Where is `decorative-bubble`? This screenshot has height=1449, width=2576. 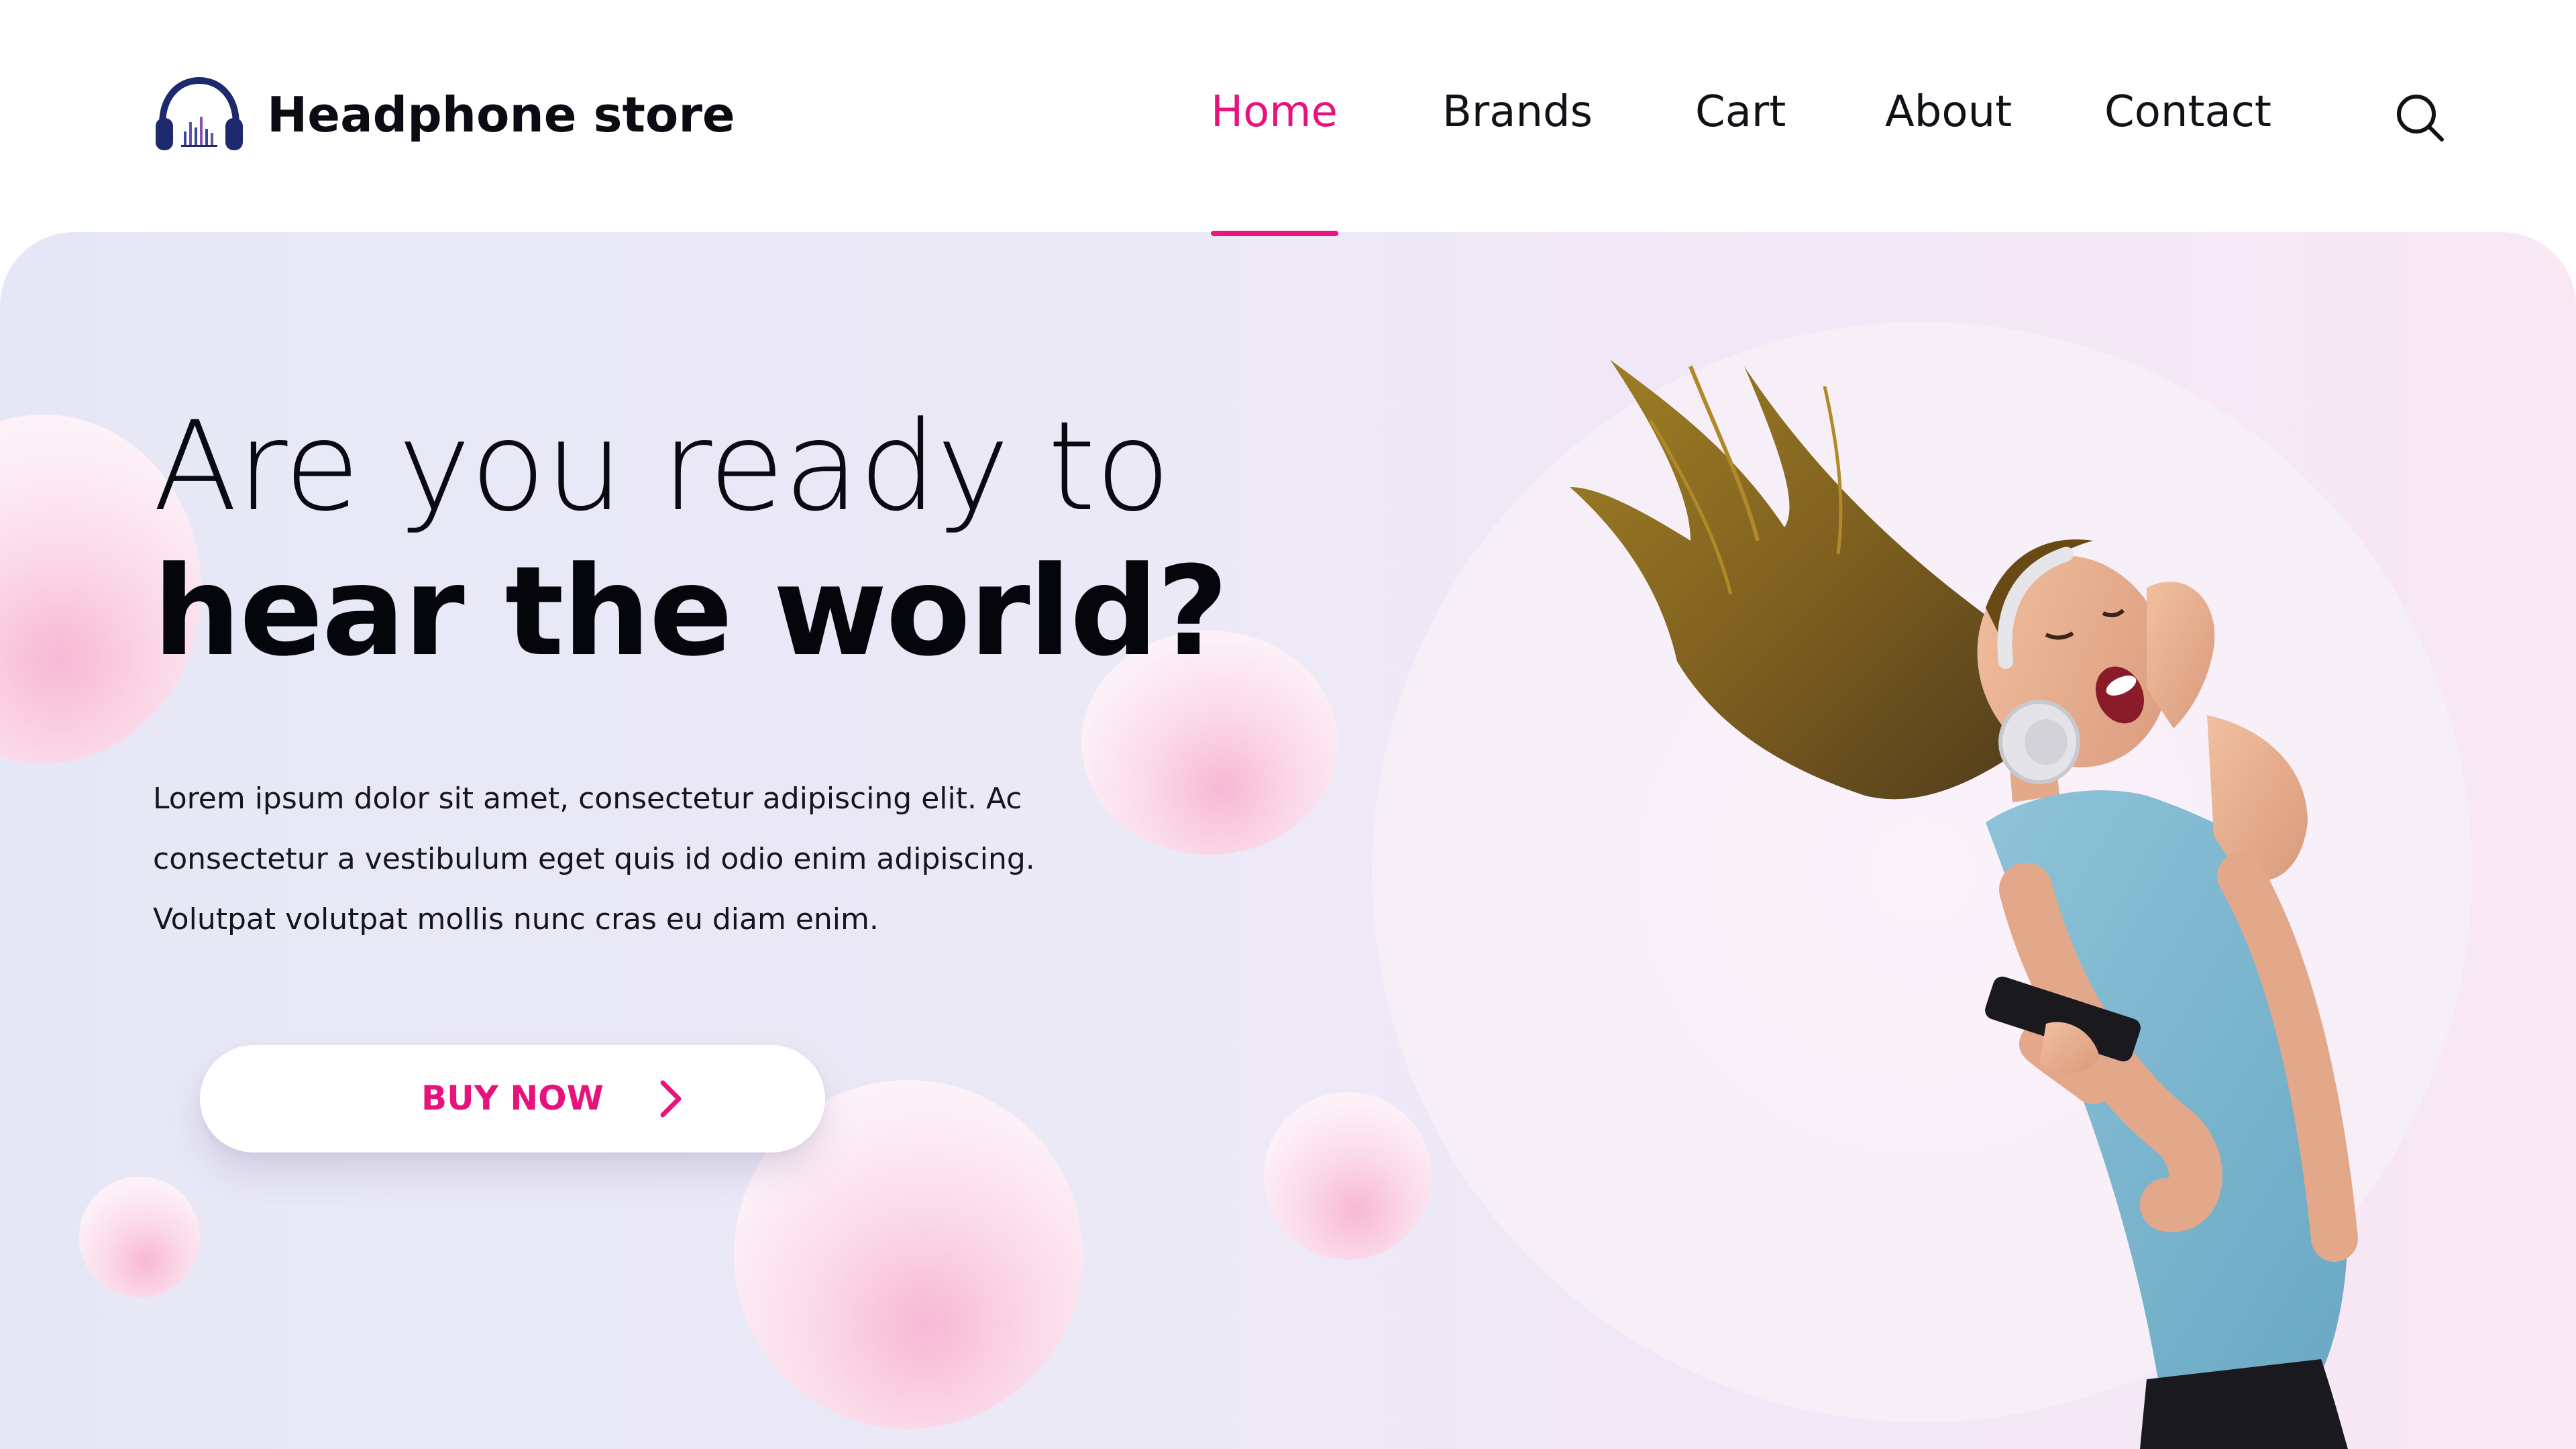
decorative-bubble is located at coordinates (139, 1237).